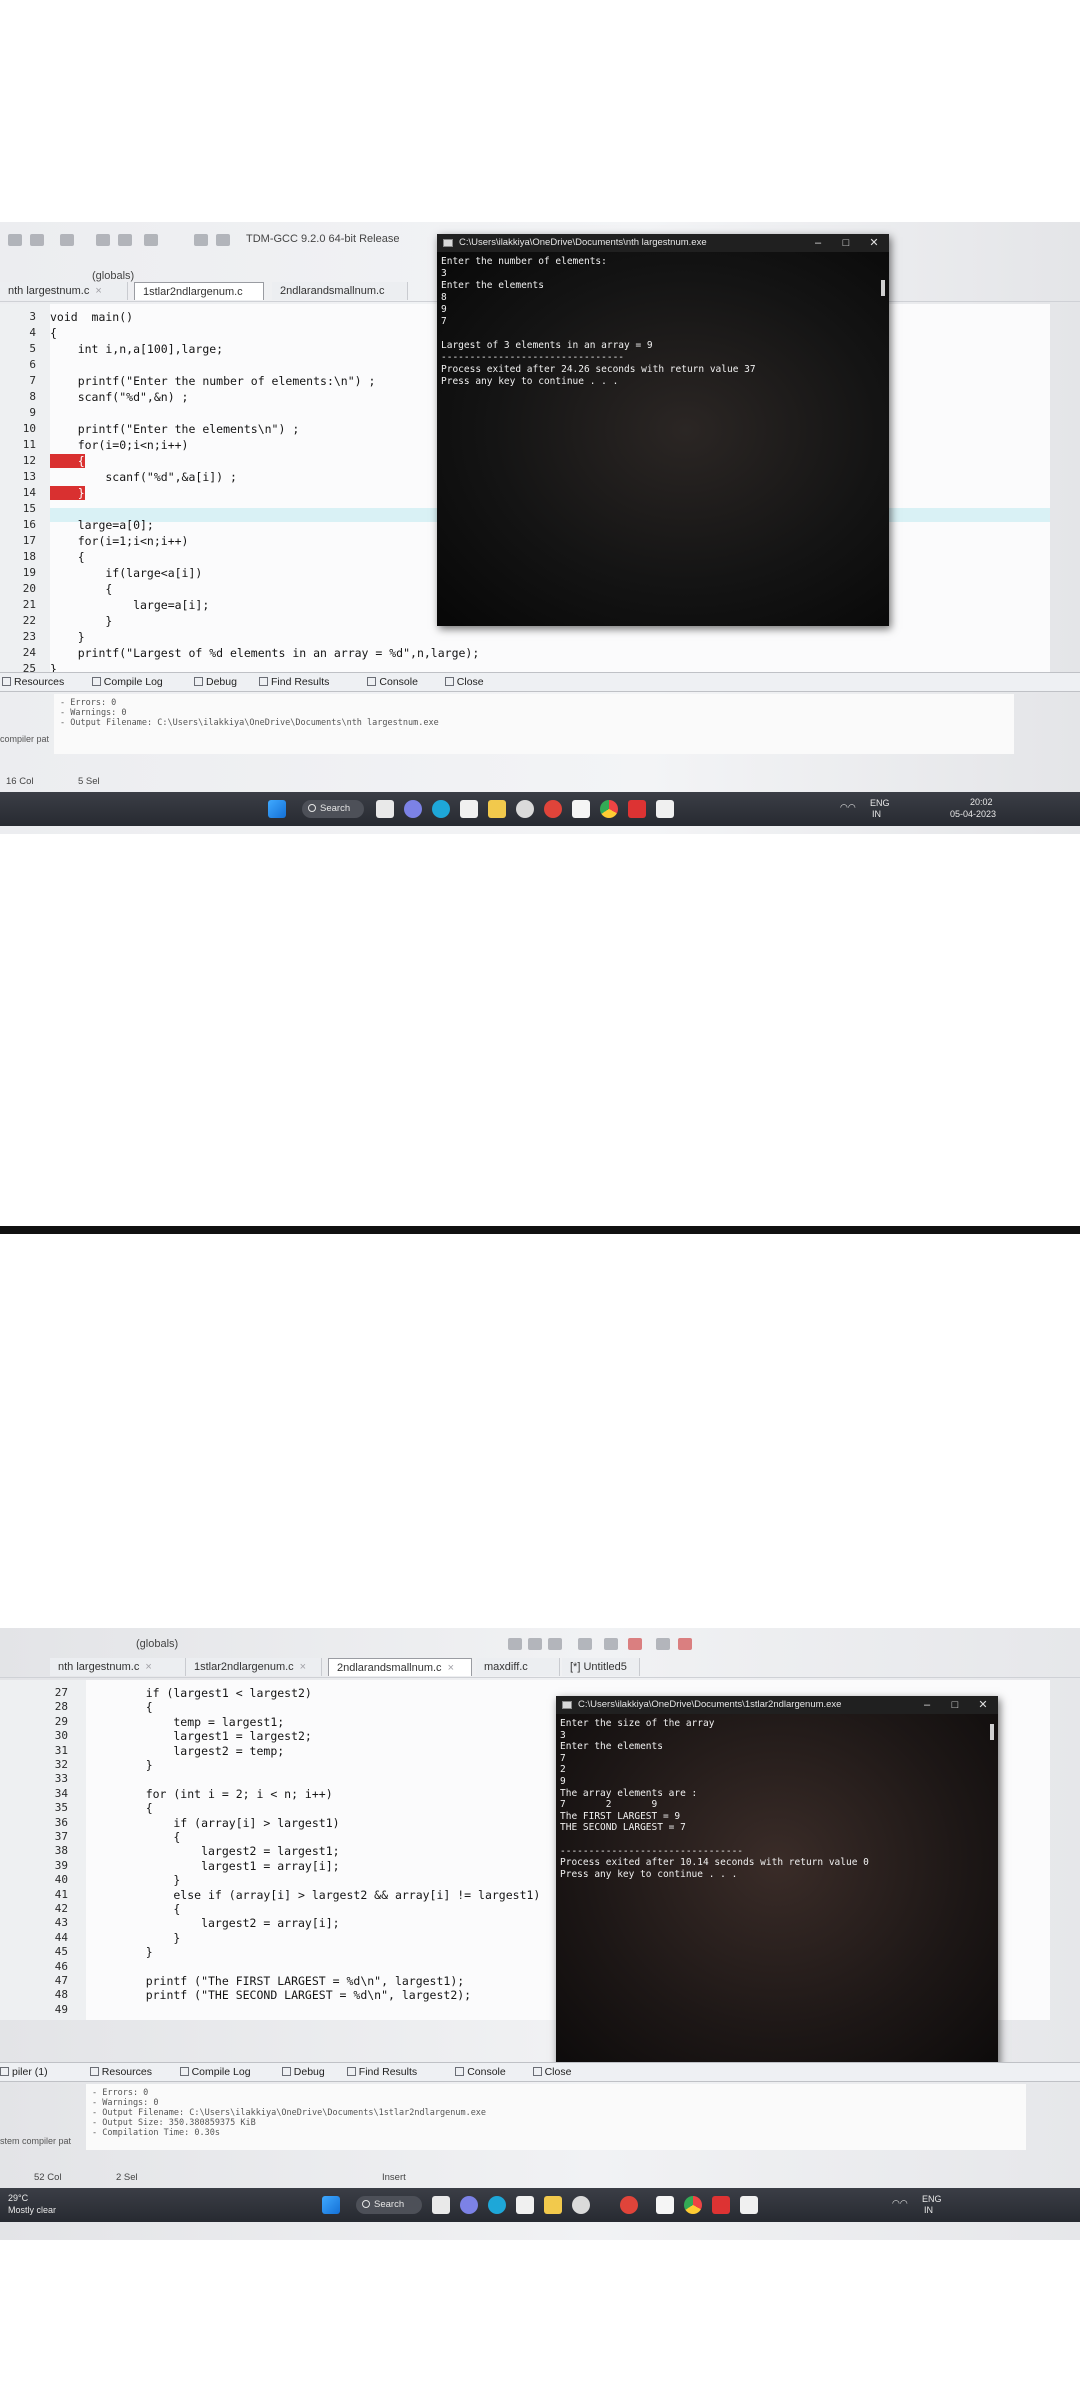 The height and width of the screenshot is (2400, 1080). I want to click on line-number: 11, so click(29, 444).